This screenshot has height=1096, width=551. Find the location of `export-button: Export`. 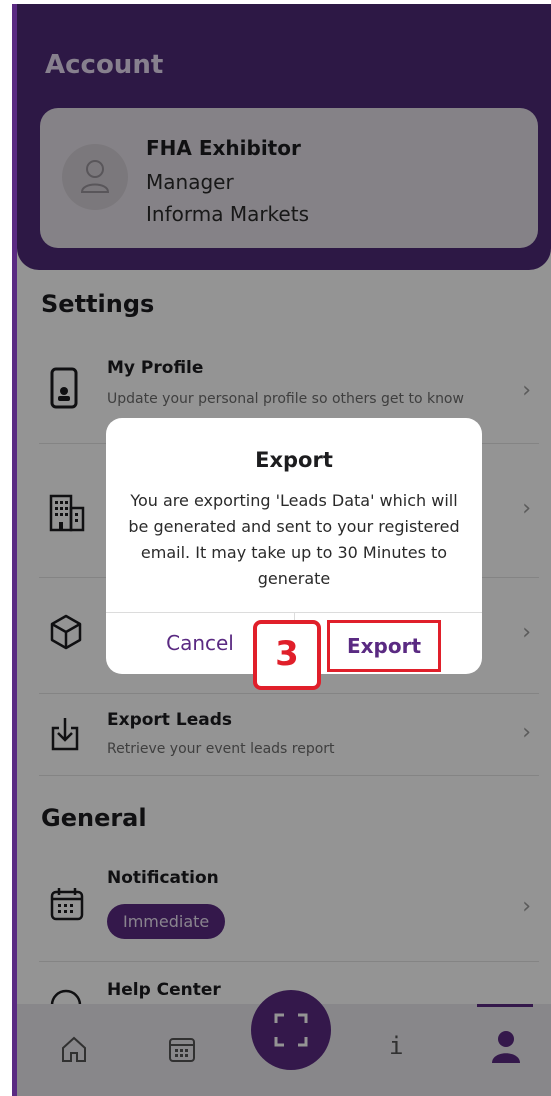

export-button: Export is located at coordinates (384, 646).